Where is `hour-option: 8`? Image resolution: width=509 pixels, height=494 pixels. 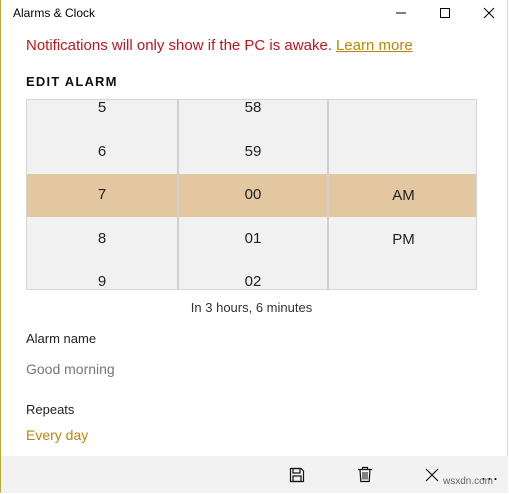
hour-option: 8 is located at coordinates (102, 239).